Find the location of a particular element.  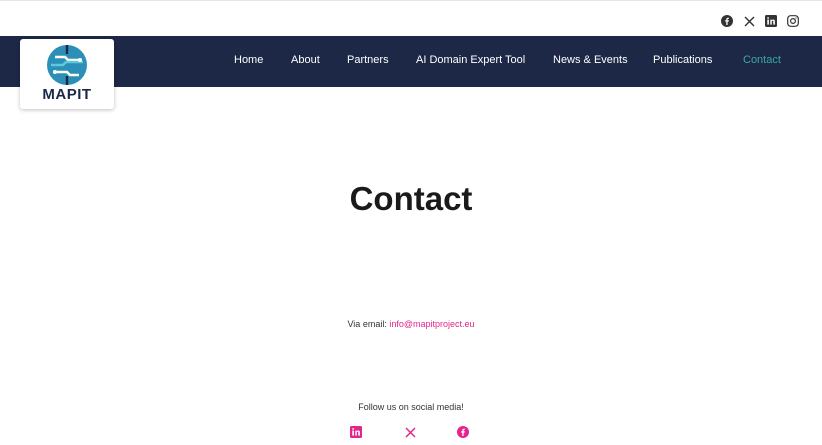

nav-publications: Publications is located at coordinates (682, 60).